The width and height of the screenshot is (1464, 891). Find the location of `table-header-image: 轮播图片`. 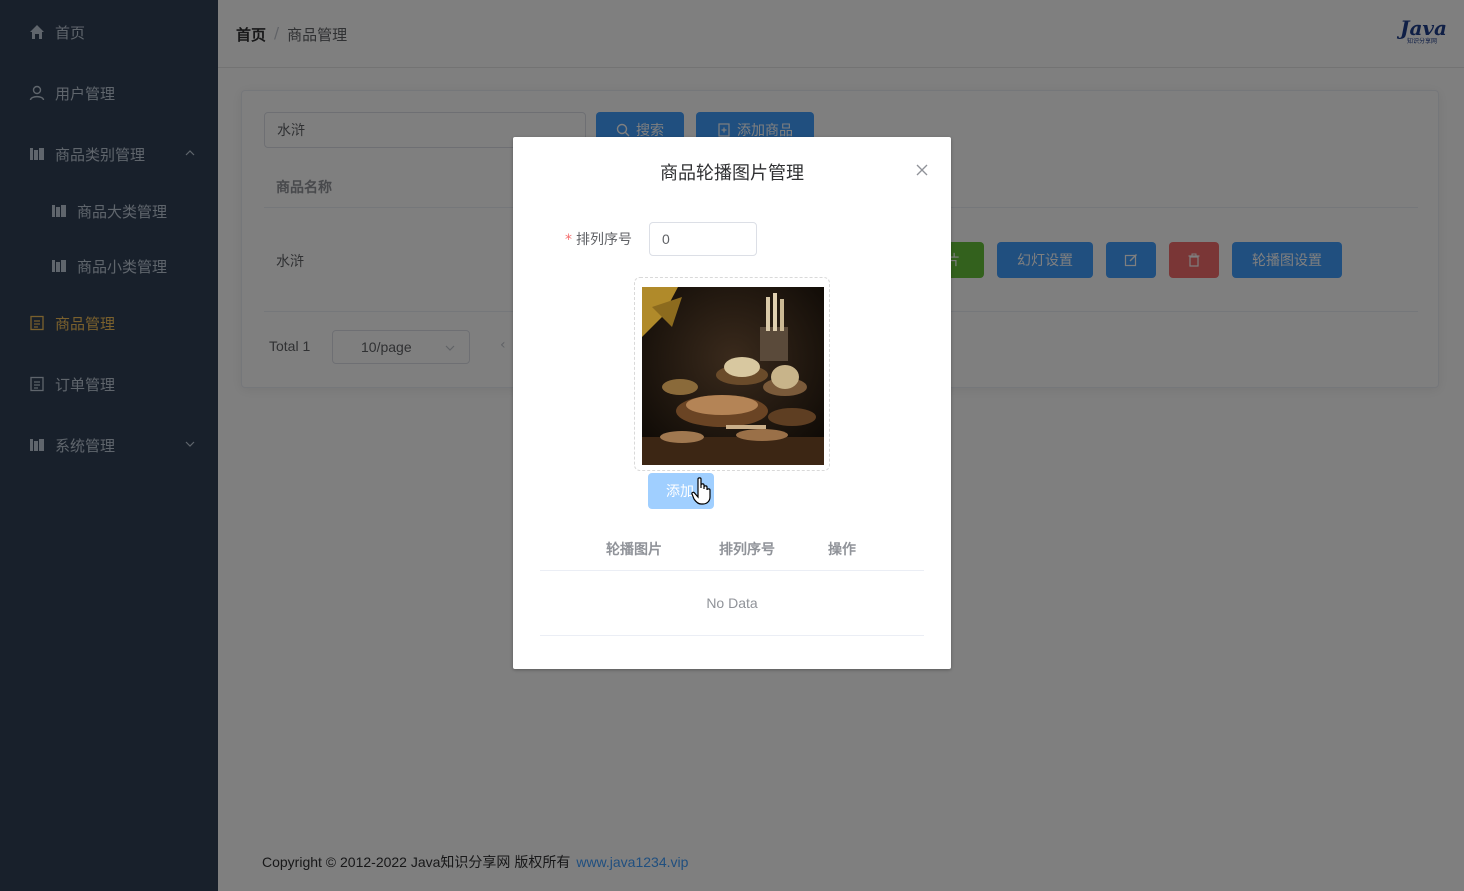

table-header-image: 轮播图片 is located at coordinates (634, 550).